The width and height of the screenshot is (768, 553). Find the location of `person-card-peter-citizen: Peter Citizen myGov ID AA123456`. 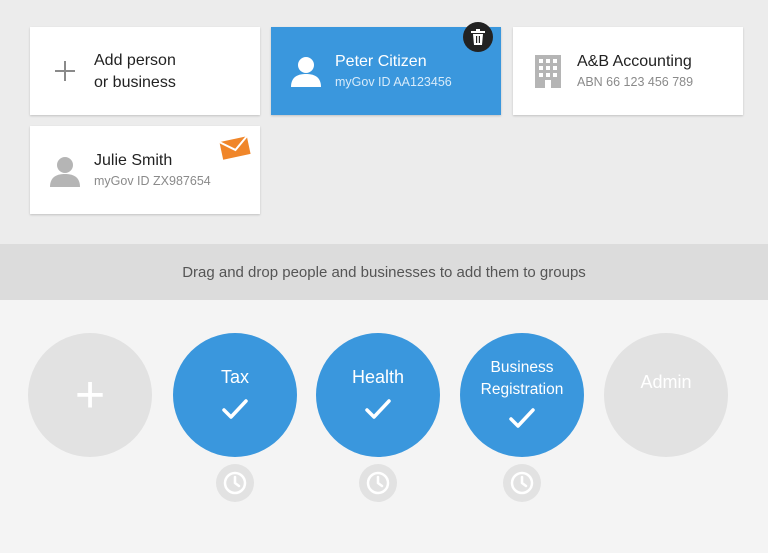

person-card-peter-citizen: Peter Citizen myGov ID AA123456 is located at coordinates (386, 68).